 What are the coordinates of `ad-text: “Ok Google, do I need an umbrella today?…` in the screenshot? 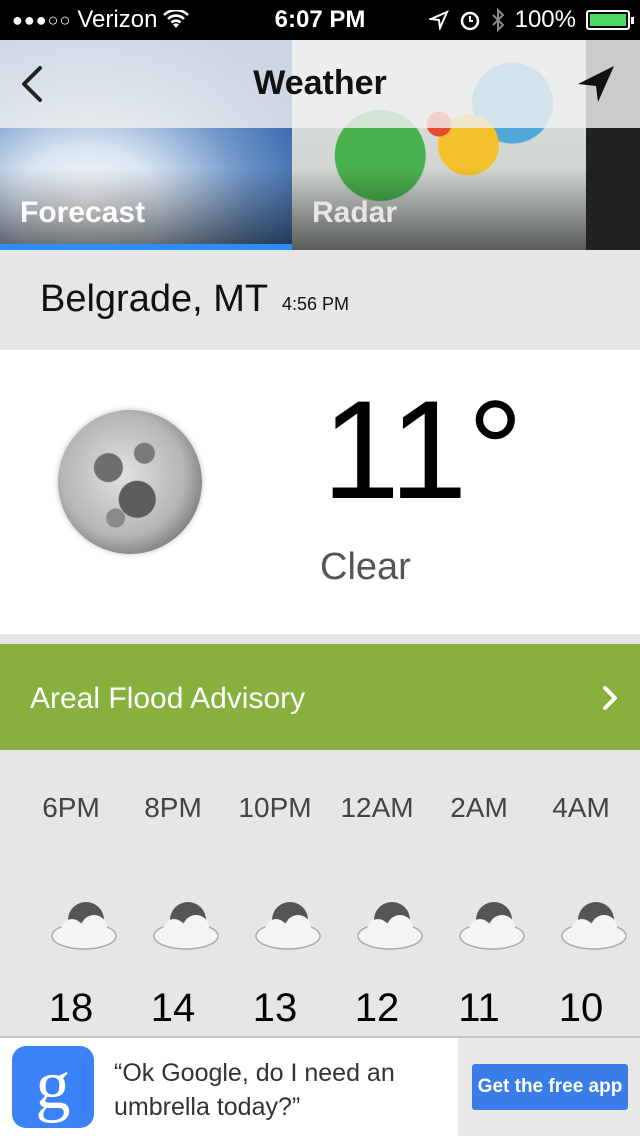 It's located at (254, 1090).